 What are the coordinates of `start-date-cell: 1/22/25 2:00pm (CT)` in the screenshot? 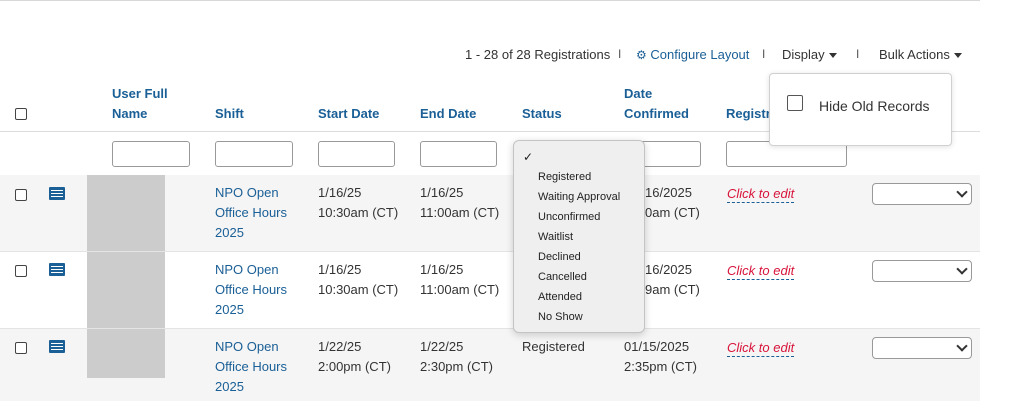 It's located at (354, 357).